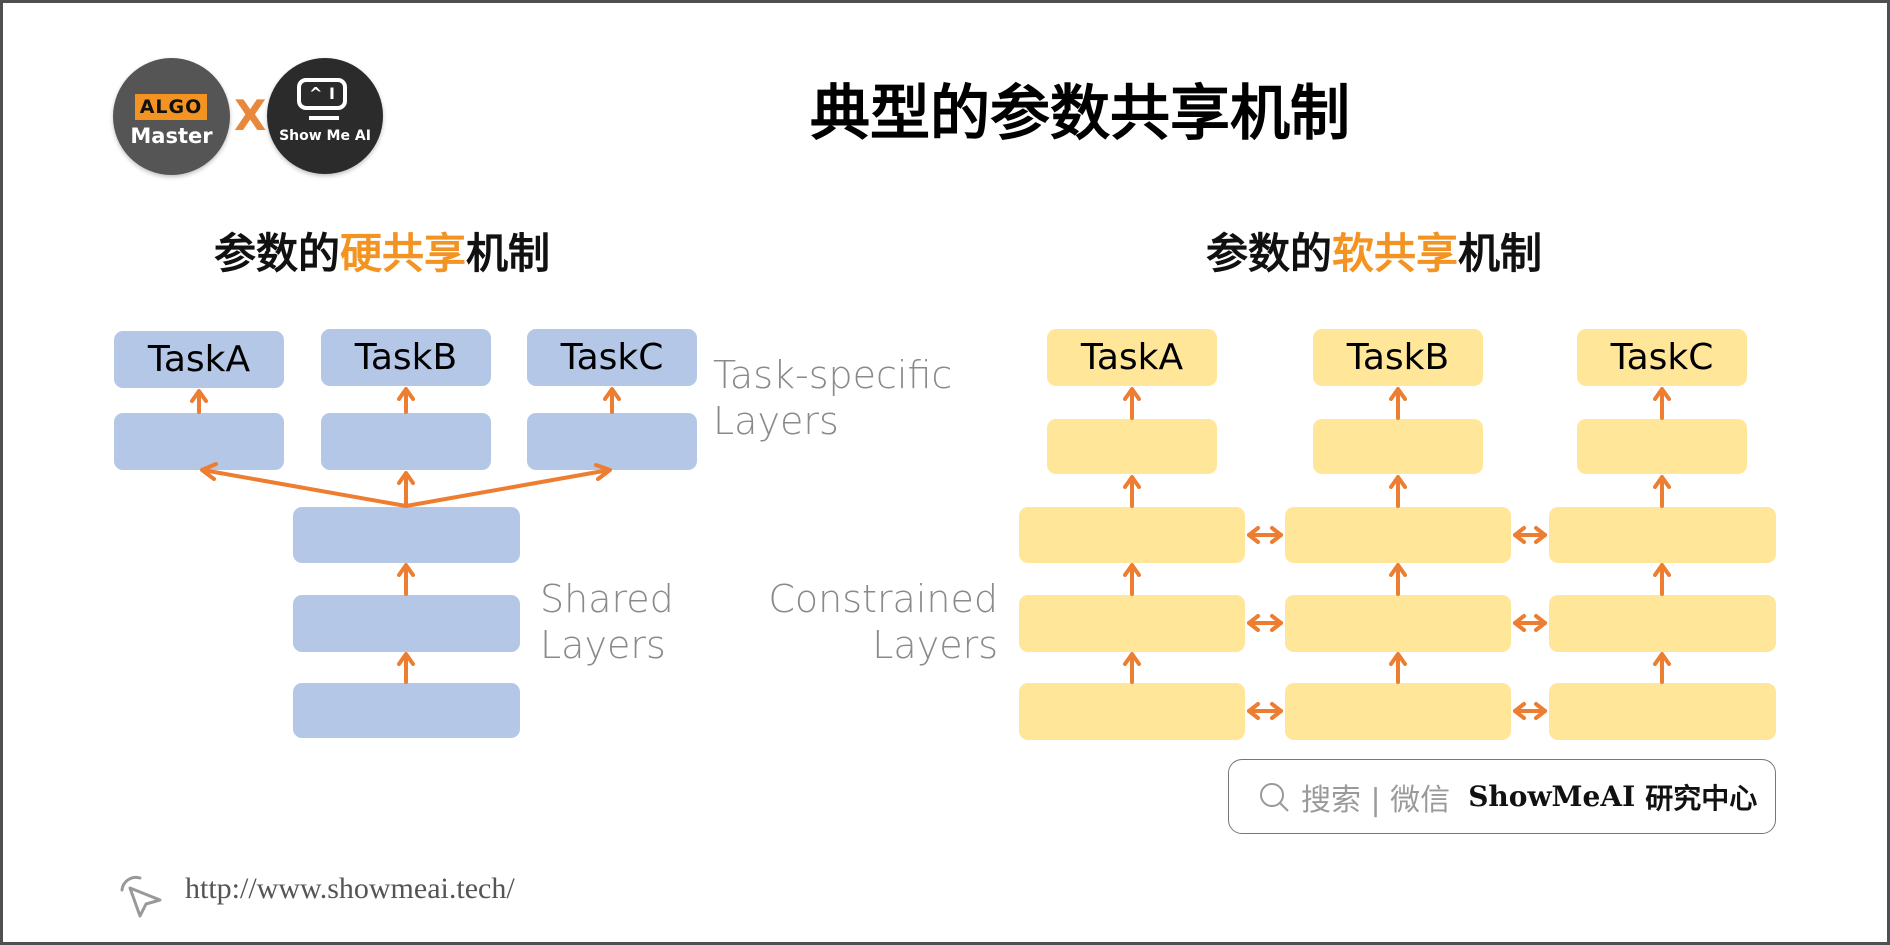 Image resolution: width=1890 pixels, height=945 pixels. I want to click on hard-task-specific-layer-a, so click(199, 441).